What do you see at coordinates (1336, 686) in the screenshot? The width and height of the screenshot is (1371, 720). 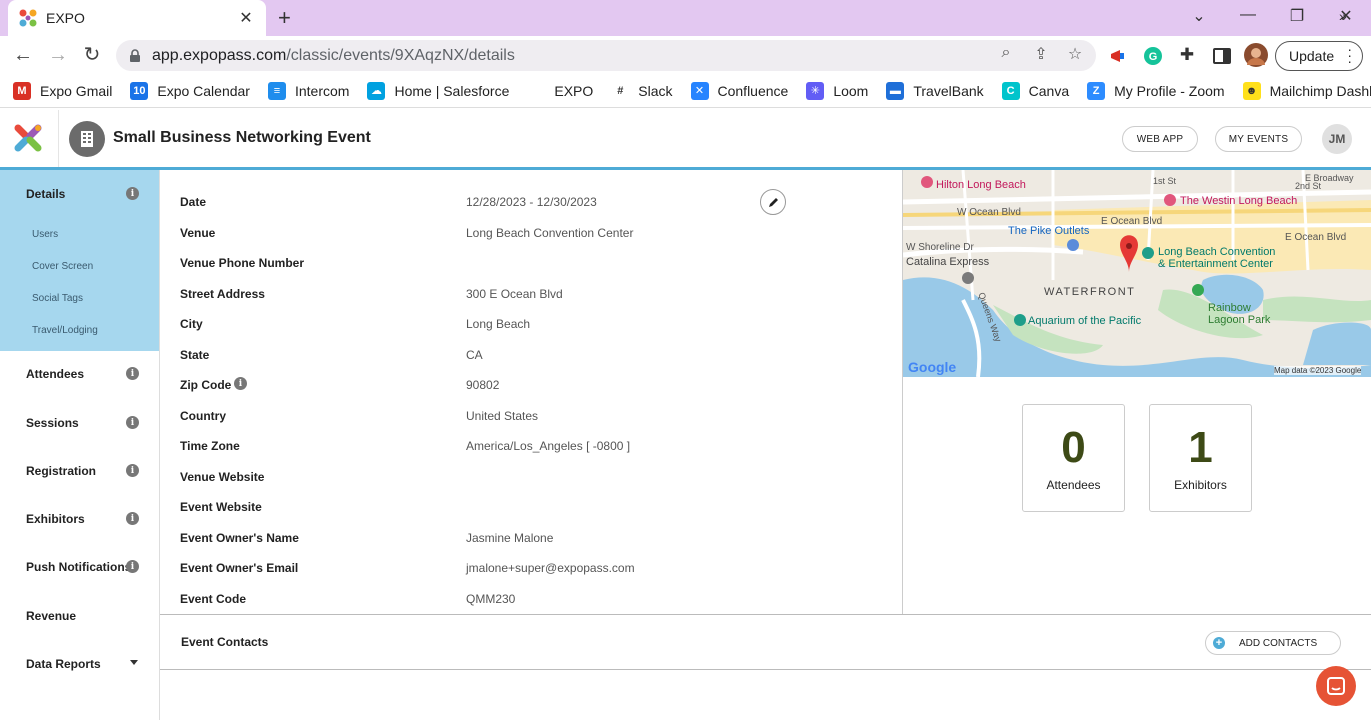 I see `chat-launcher-button` at bounding box center [1336, 686].